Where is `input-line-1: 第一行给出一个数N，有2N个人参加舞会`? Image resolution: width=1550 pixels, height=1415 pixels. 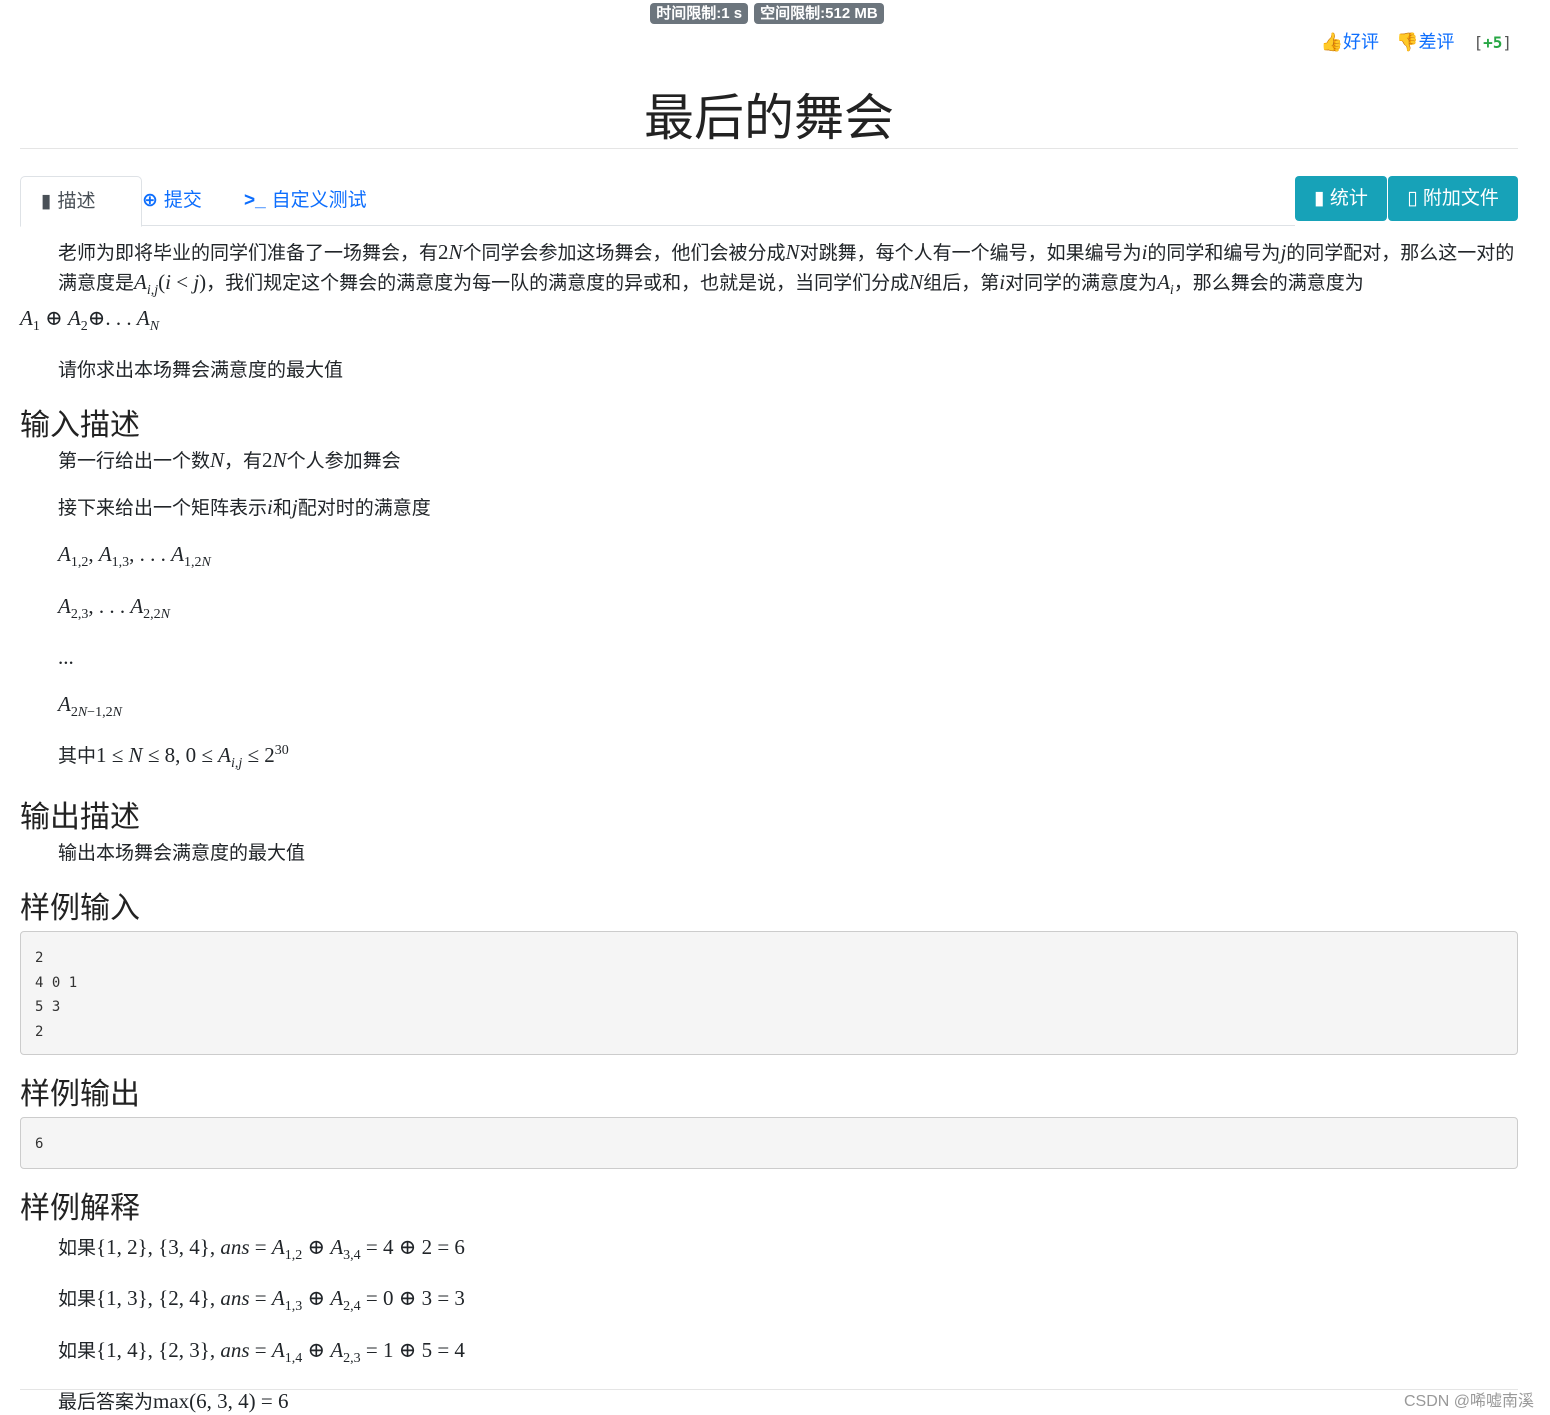 input-line-1: 第一行给出一个数N，有2N个人参加舞会 is located at coordinates (769, 459).